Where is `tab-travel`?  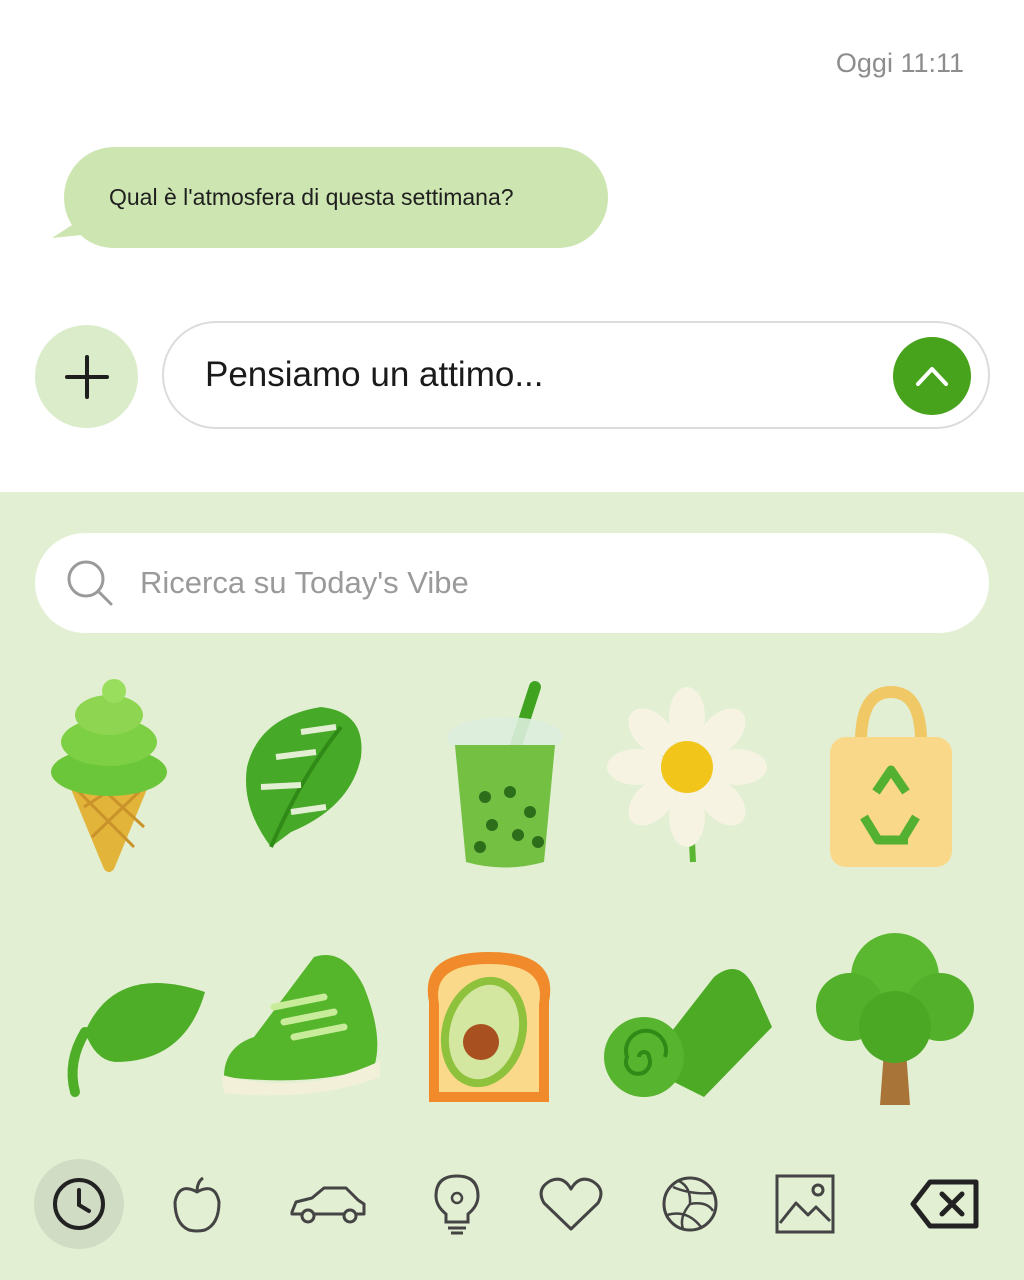
tab-travel is located at coordinates (328, 1204).